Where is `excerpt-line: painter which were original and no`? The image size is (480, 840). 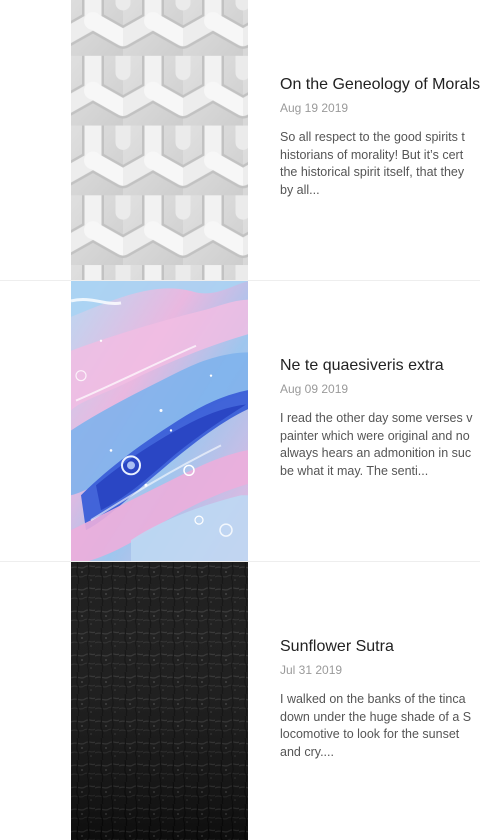 excerpt-line: painter which were original and no is located at coordinates (375, 435).